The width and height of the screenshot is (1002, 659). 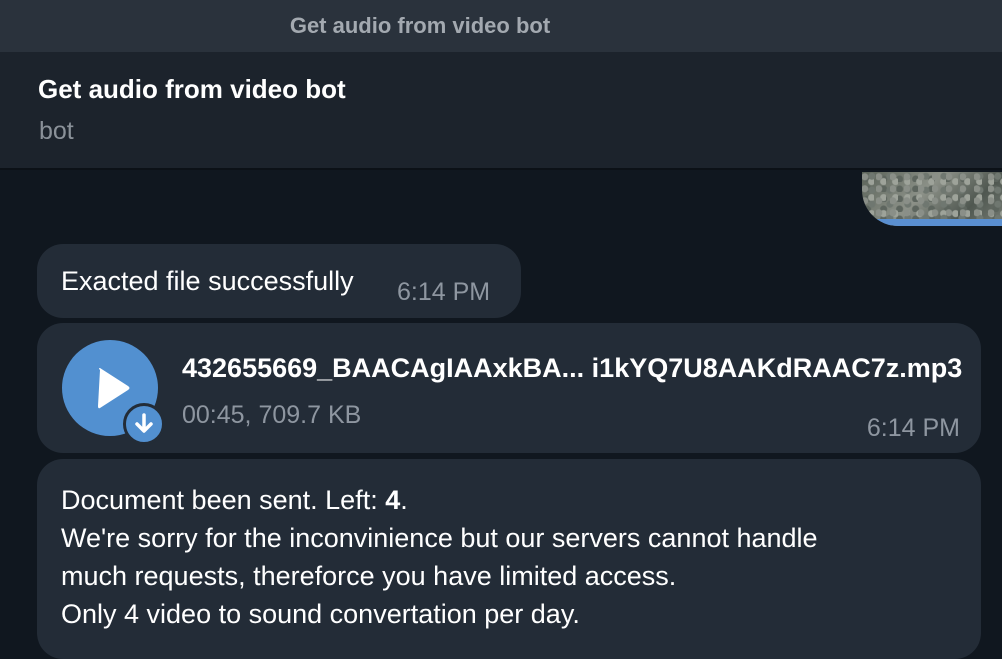 I want to click on download-arrow-icon, so click(x=144, y=423).